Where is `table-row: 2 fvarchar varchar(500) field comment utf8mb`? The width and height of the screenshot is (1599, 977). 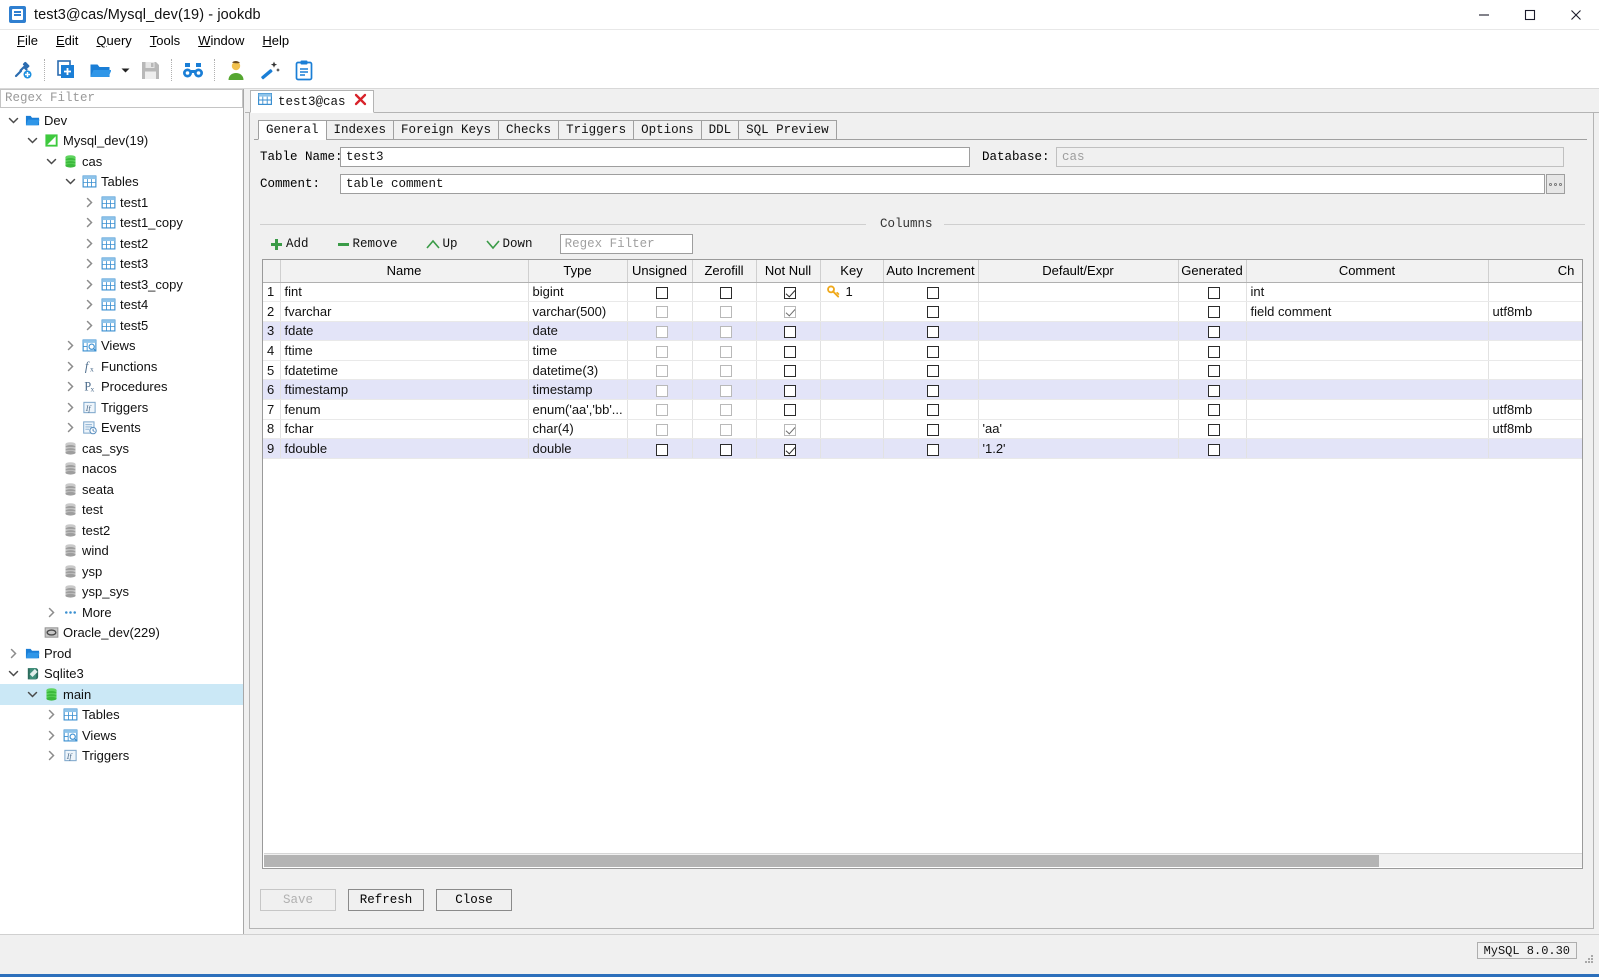 table-row: 2 fvarchar varchar(500) field comment utf8mb is located at coordinates (922, 311).